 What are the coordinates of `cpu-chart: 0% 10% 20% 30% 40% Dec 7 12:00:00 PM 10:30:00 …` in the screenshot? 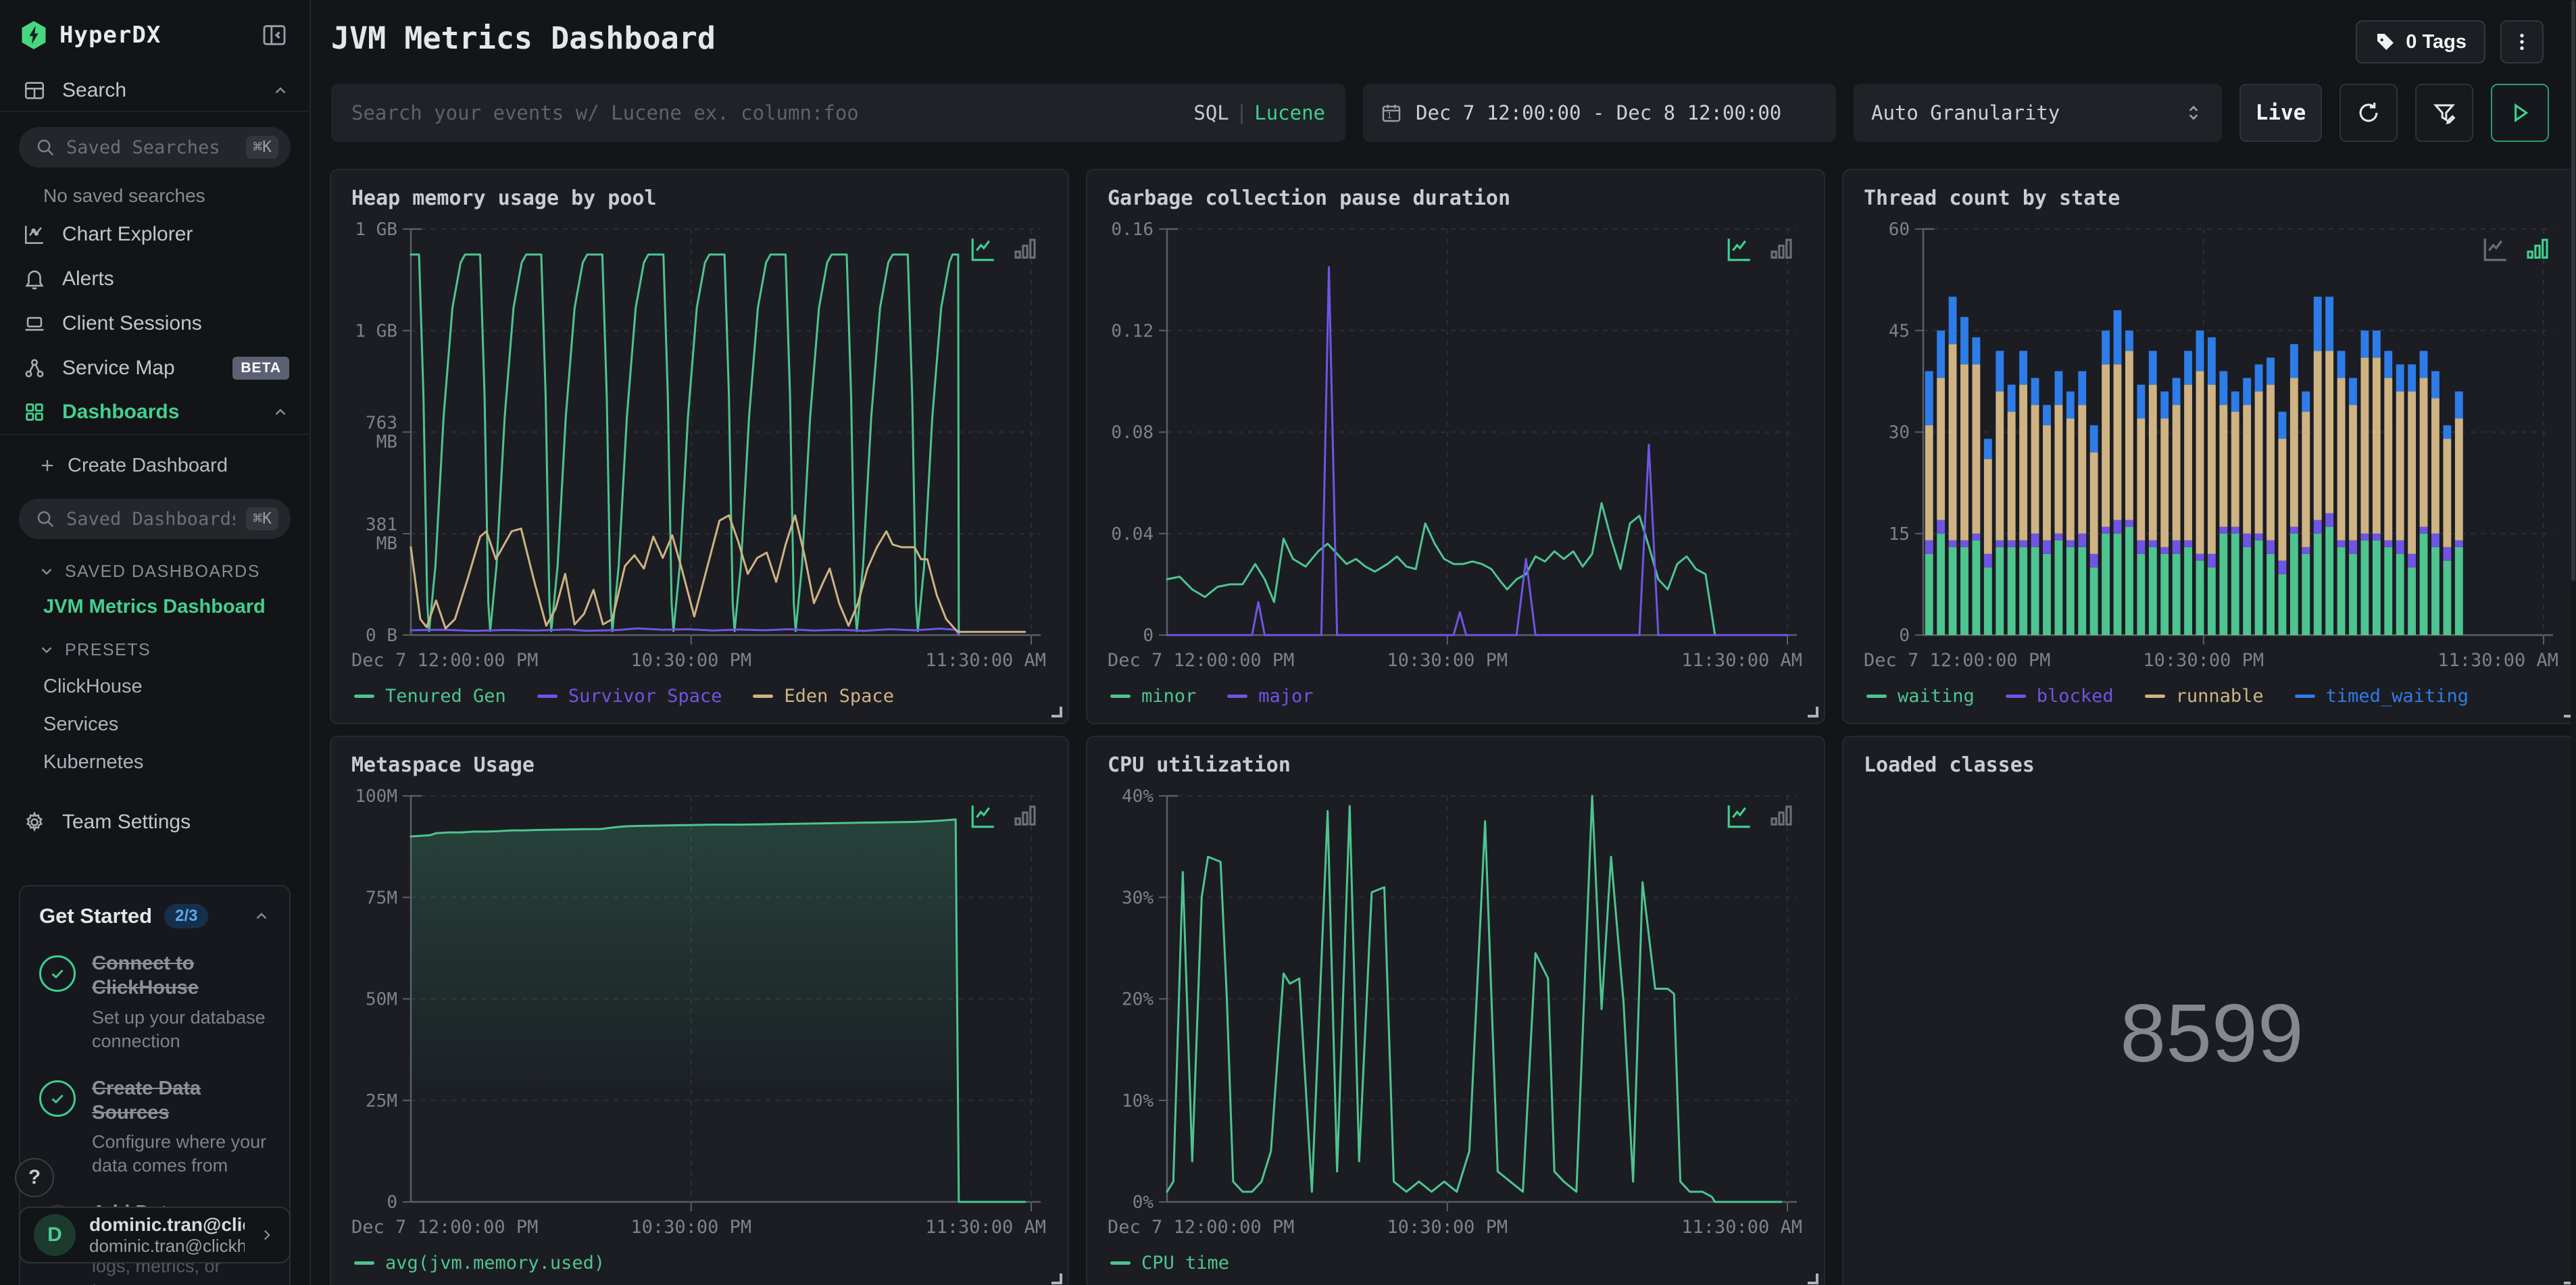 It's located at (1456, 1013).